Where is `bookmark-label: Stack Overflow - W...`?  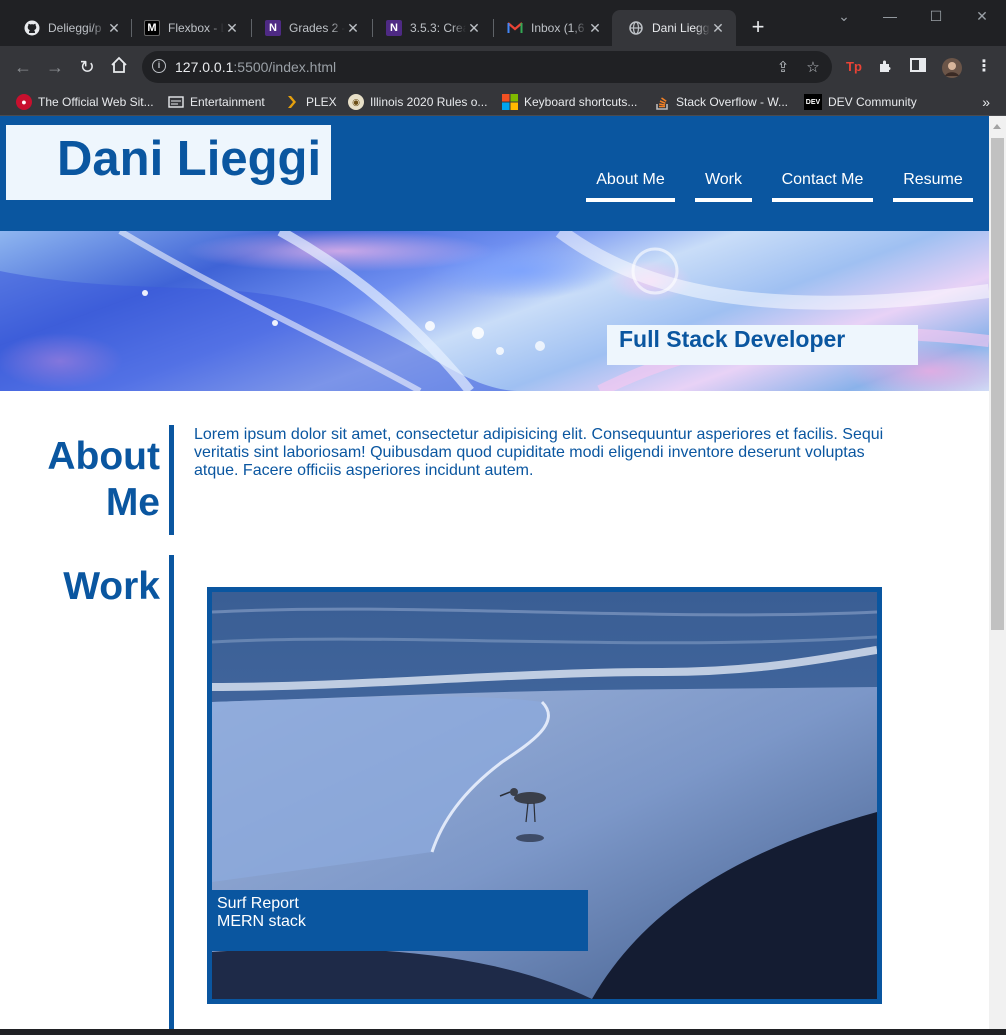
bookmark-label: Stack Overflow - W... is located at coordinates (732, 102).